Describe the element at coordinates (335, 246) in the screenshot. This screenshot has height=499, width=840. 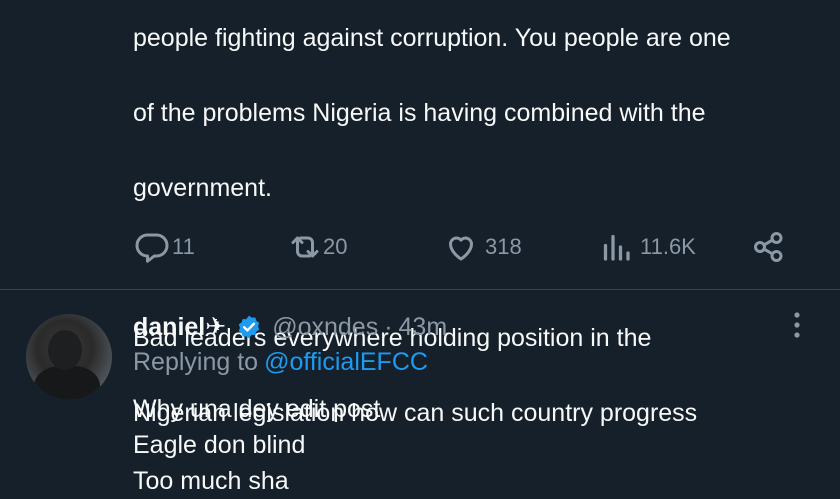
I see `repost-count: 20` at that location.